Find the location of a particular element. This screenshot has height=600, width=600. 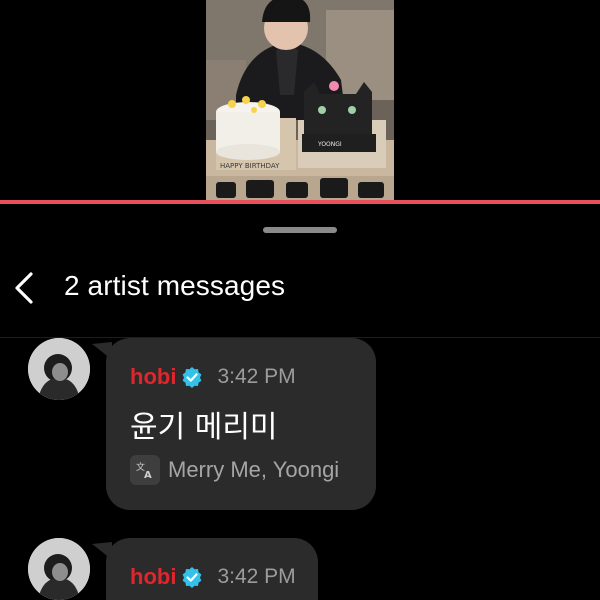

page-title: 2 artist messages is located at coordinates (175, 285).